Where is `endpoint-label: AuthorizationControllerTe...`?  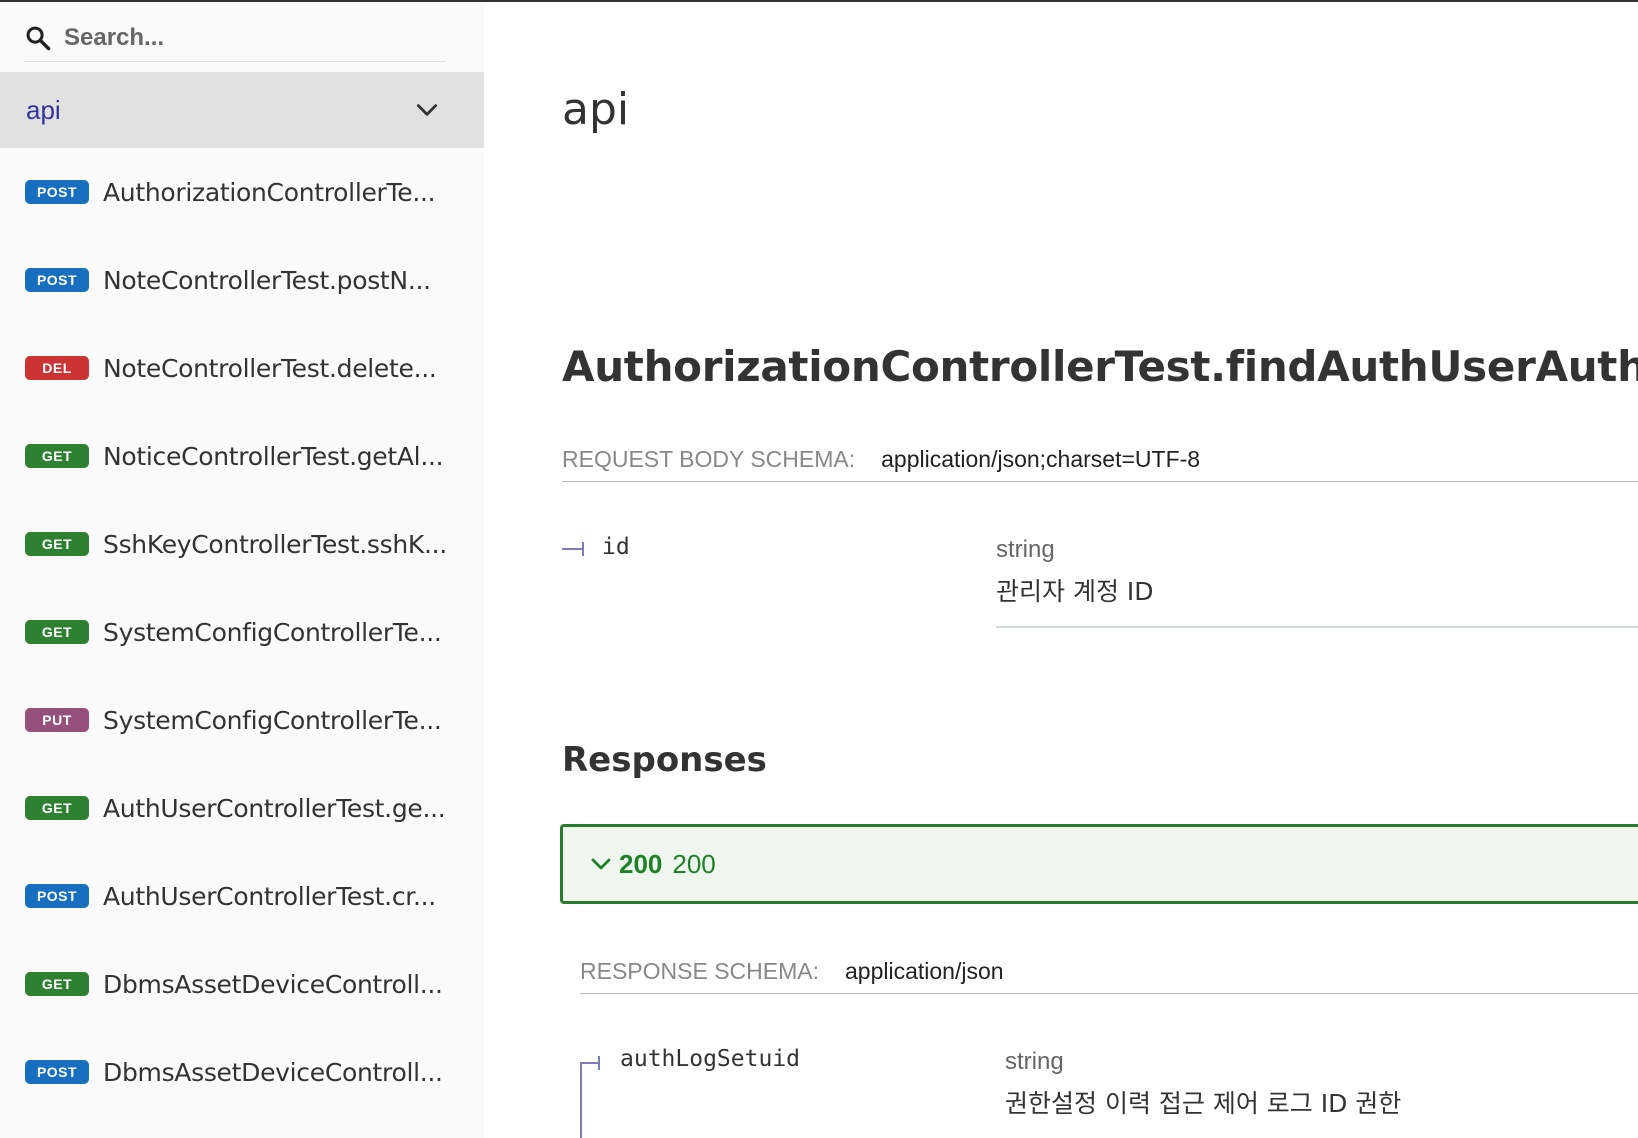 endpoint-label: AuthorizationControllerTe... is located at coordinates (269, 192).